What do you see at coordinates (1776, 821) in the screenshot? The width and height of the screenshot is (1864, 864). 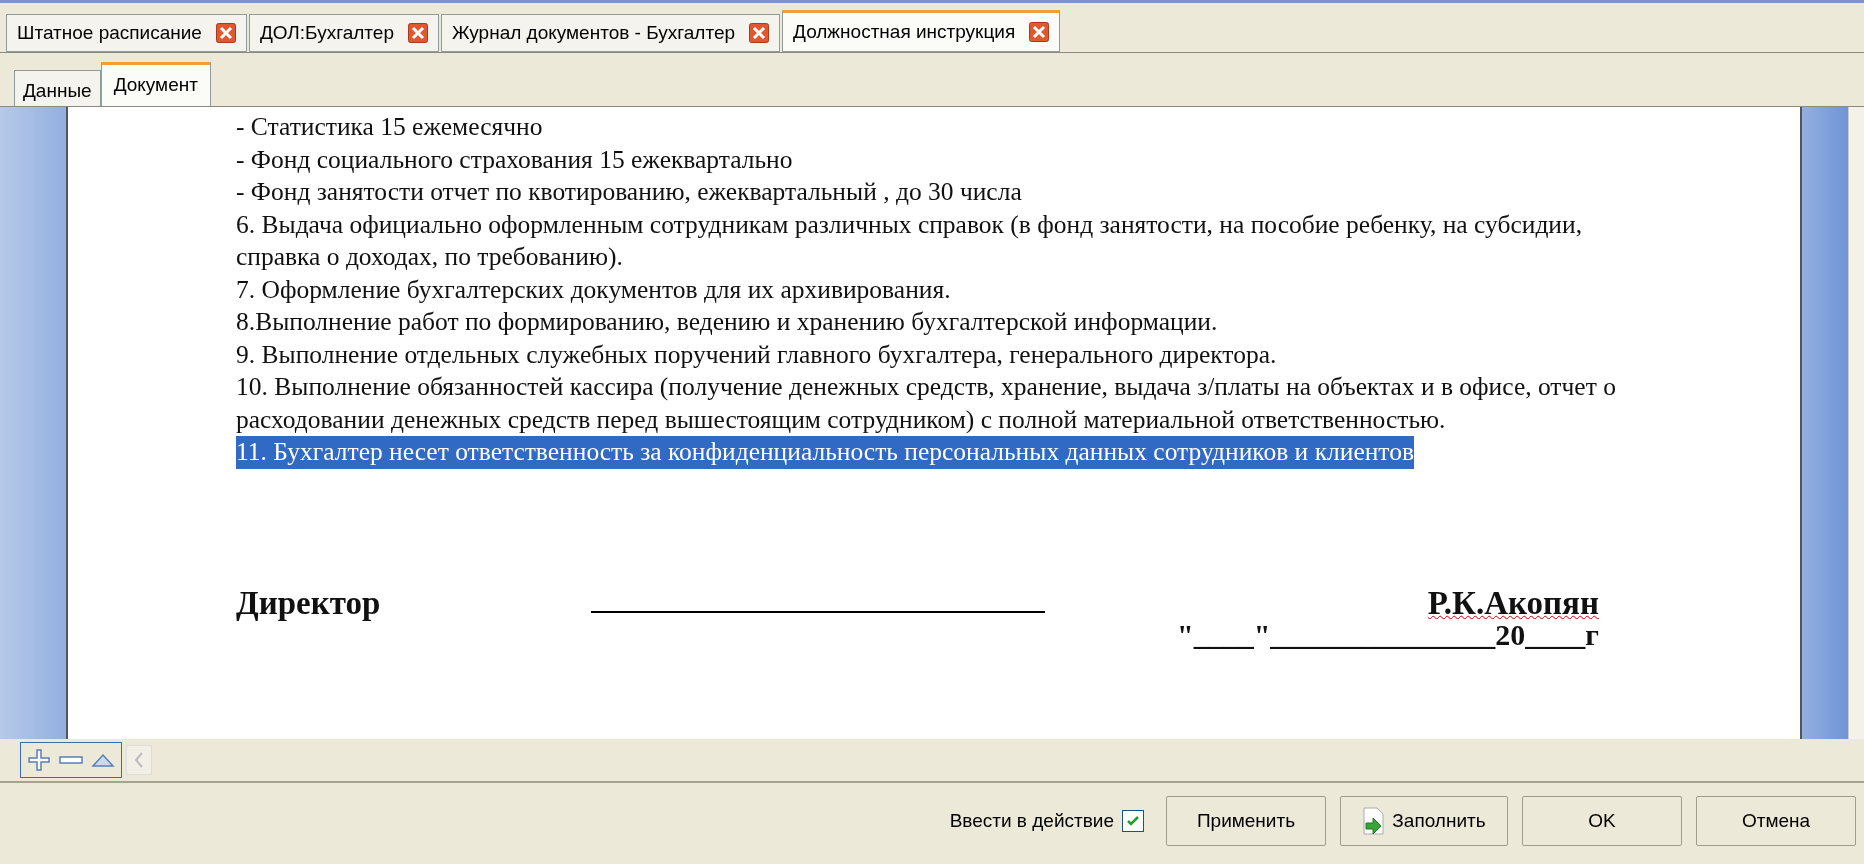 I see `action-button: Отмена` at bounding box center [1776, 821].